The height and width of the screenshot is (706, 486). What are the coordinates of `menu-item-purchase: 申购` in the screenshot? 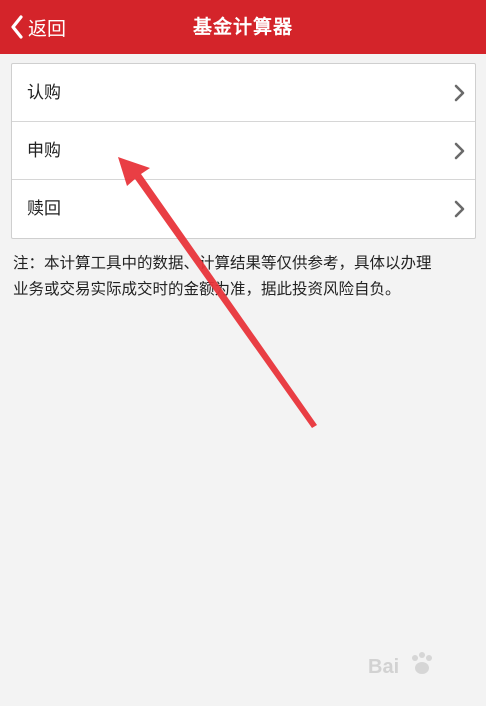 It's located at (243, 151).